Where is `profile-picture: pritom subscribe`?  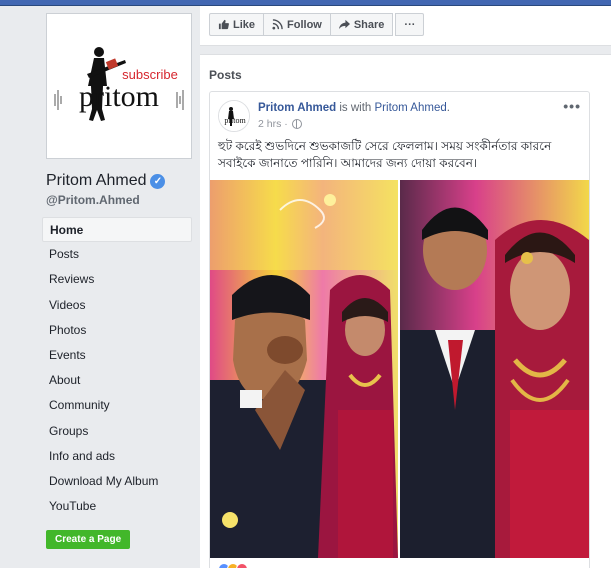 profile-picture: pritom subscribe is located at coordinates (119, 86).